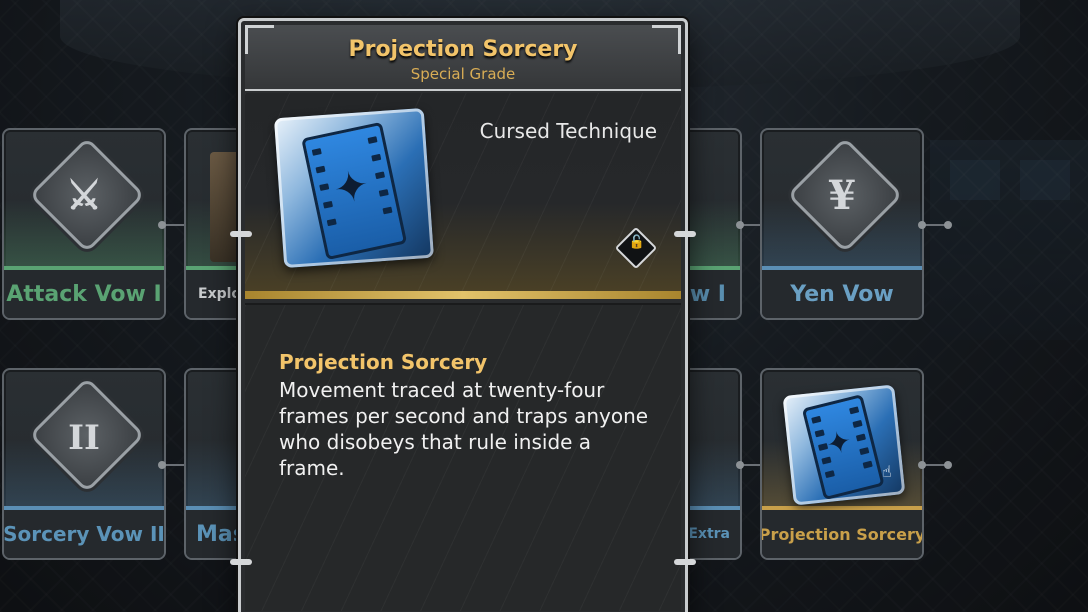 The width and height of the screenshot is (1088, 612). What do you see at coordinates (568, 131) in the screenshot?
I see `technique-type: Cursed Technique` at bounding box center [568, 131].